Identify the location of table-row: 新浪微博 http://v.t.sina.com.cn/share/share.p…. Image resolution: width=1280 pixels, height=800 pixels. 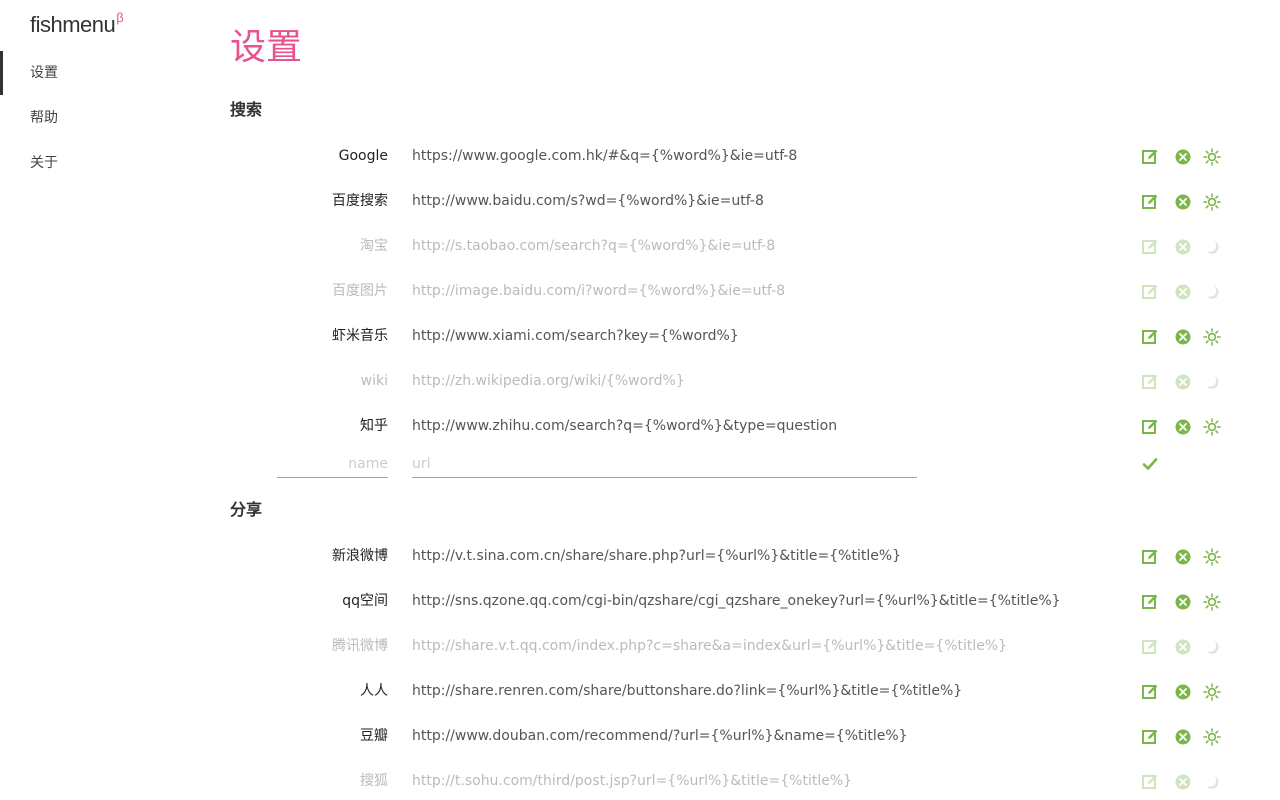
(640, 556).